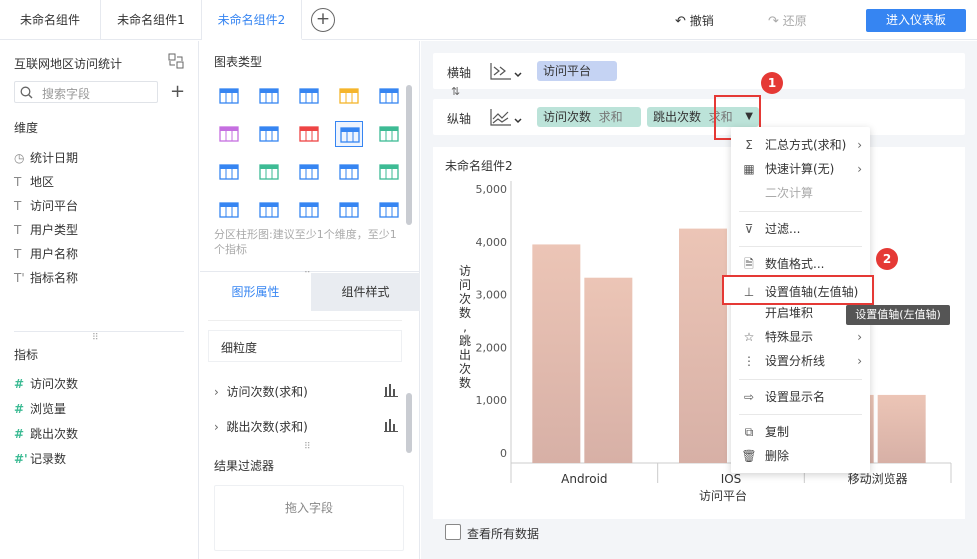 This screenshot has height=559, width=977. I want to click on menu-item-analysis-line: ⋮ 设置分析线 ›, so click(800, 361).